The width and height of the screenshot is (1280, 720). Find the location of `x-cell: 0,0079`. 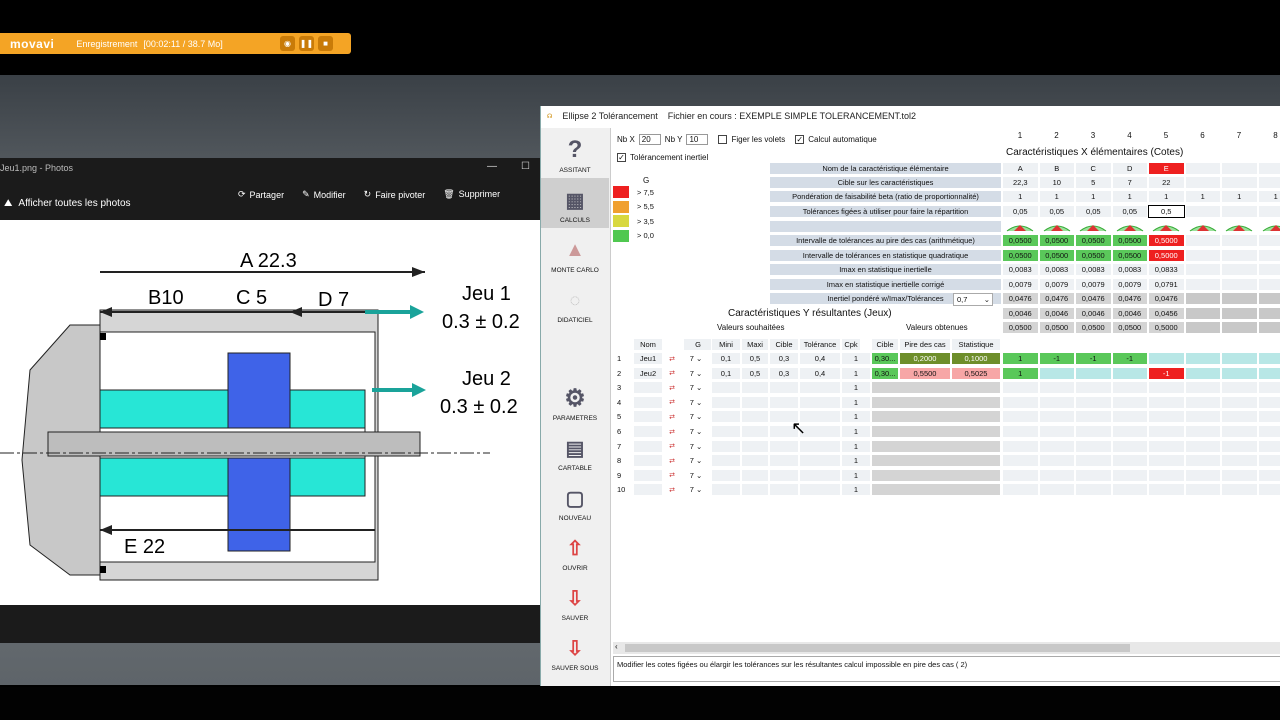

x-cell: 0,0079 is located at coordinates (1093, 284).